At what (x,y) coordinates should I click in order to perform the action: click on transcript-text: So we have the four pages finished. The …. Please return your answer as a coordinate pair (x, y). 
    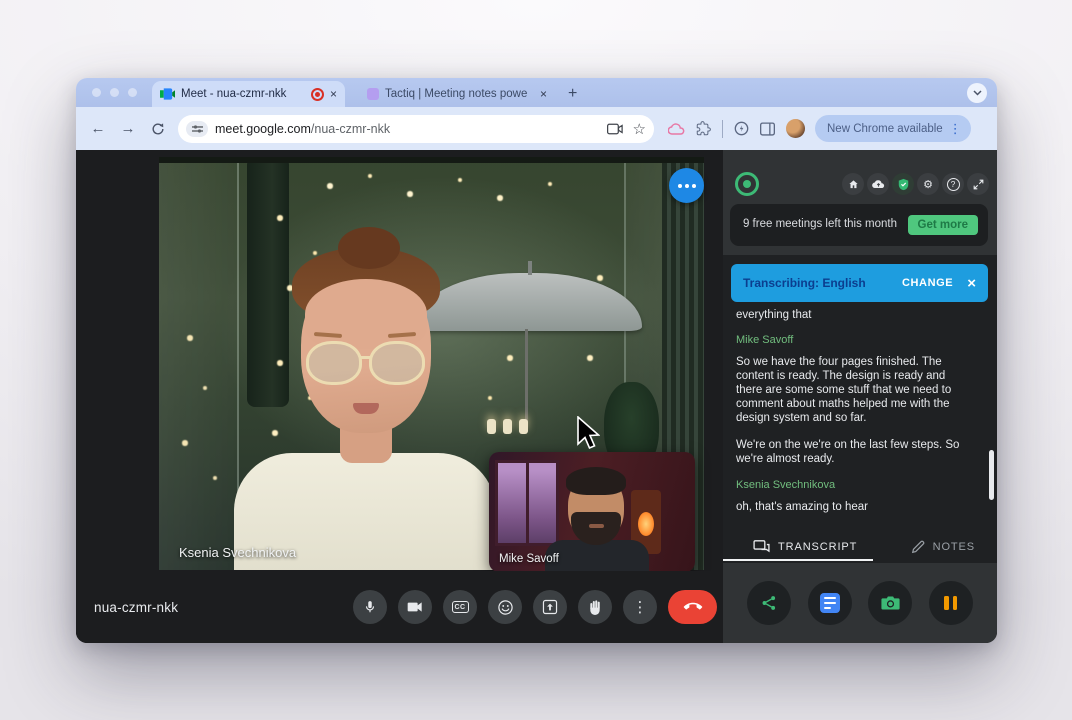
    Looking at the image, I should click on (844, 390).